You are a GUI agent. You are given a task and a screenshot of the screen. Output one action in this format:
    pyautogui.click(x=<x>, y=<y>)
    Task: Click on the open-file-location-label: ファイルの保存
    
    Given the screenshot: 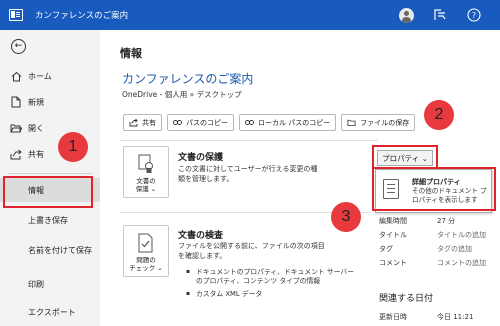 What is the action you would take?
    pyautogui.click(x=385, y=122)
    